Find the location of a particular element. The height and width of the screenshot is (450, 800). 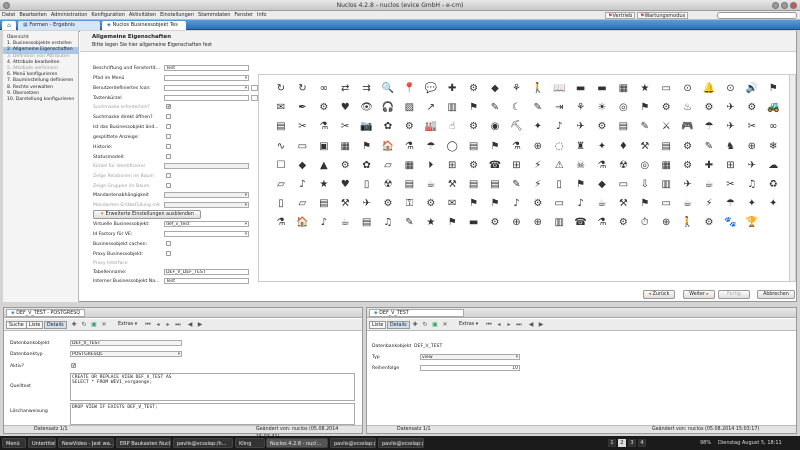

left-first-icon: ⏮ is located at coordinates (148, 325).